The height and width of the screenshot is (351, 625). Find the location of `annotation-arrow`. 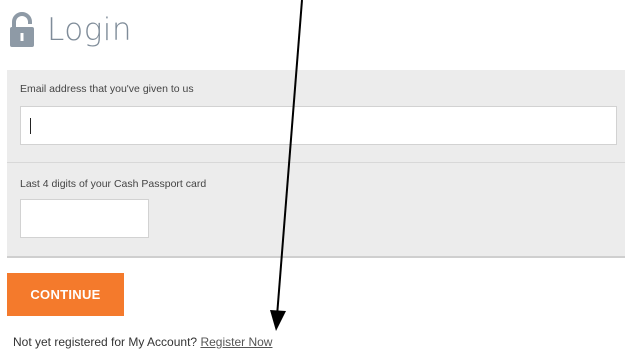

annotation-arrow is located at coordinates (286, 165).